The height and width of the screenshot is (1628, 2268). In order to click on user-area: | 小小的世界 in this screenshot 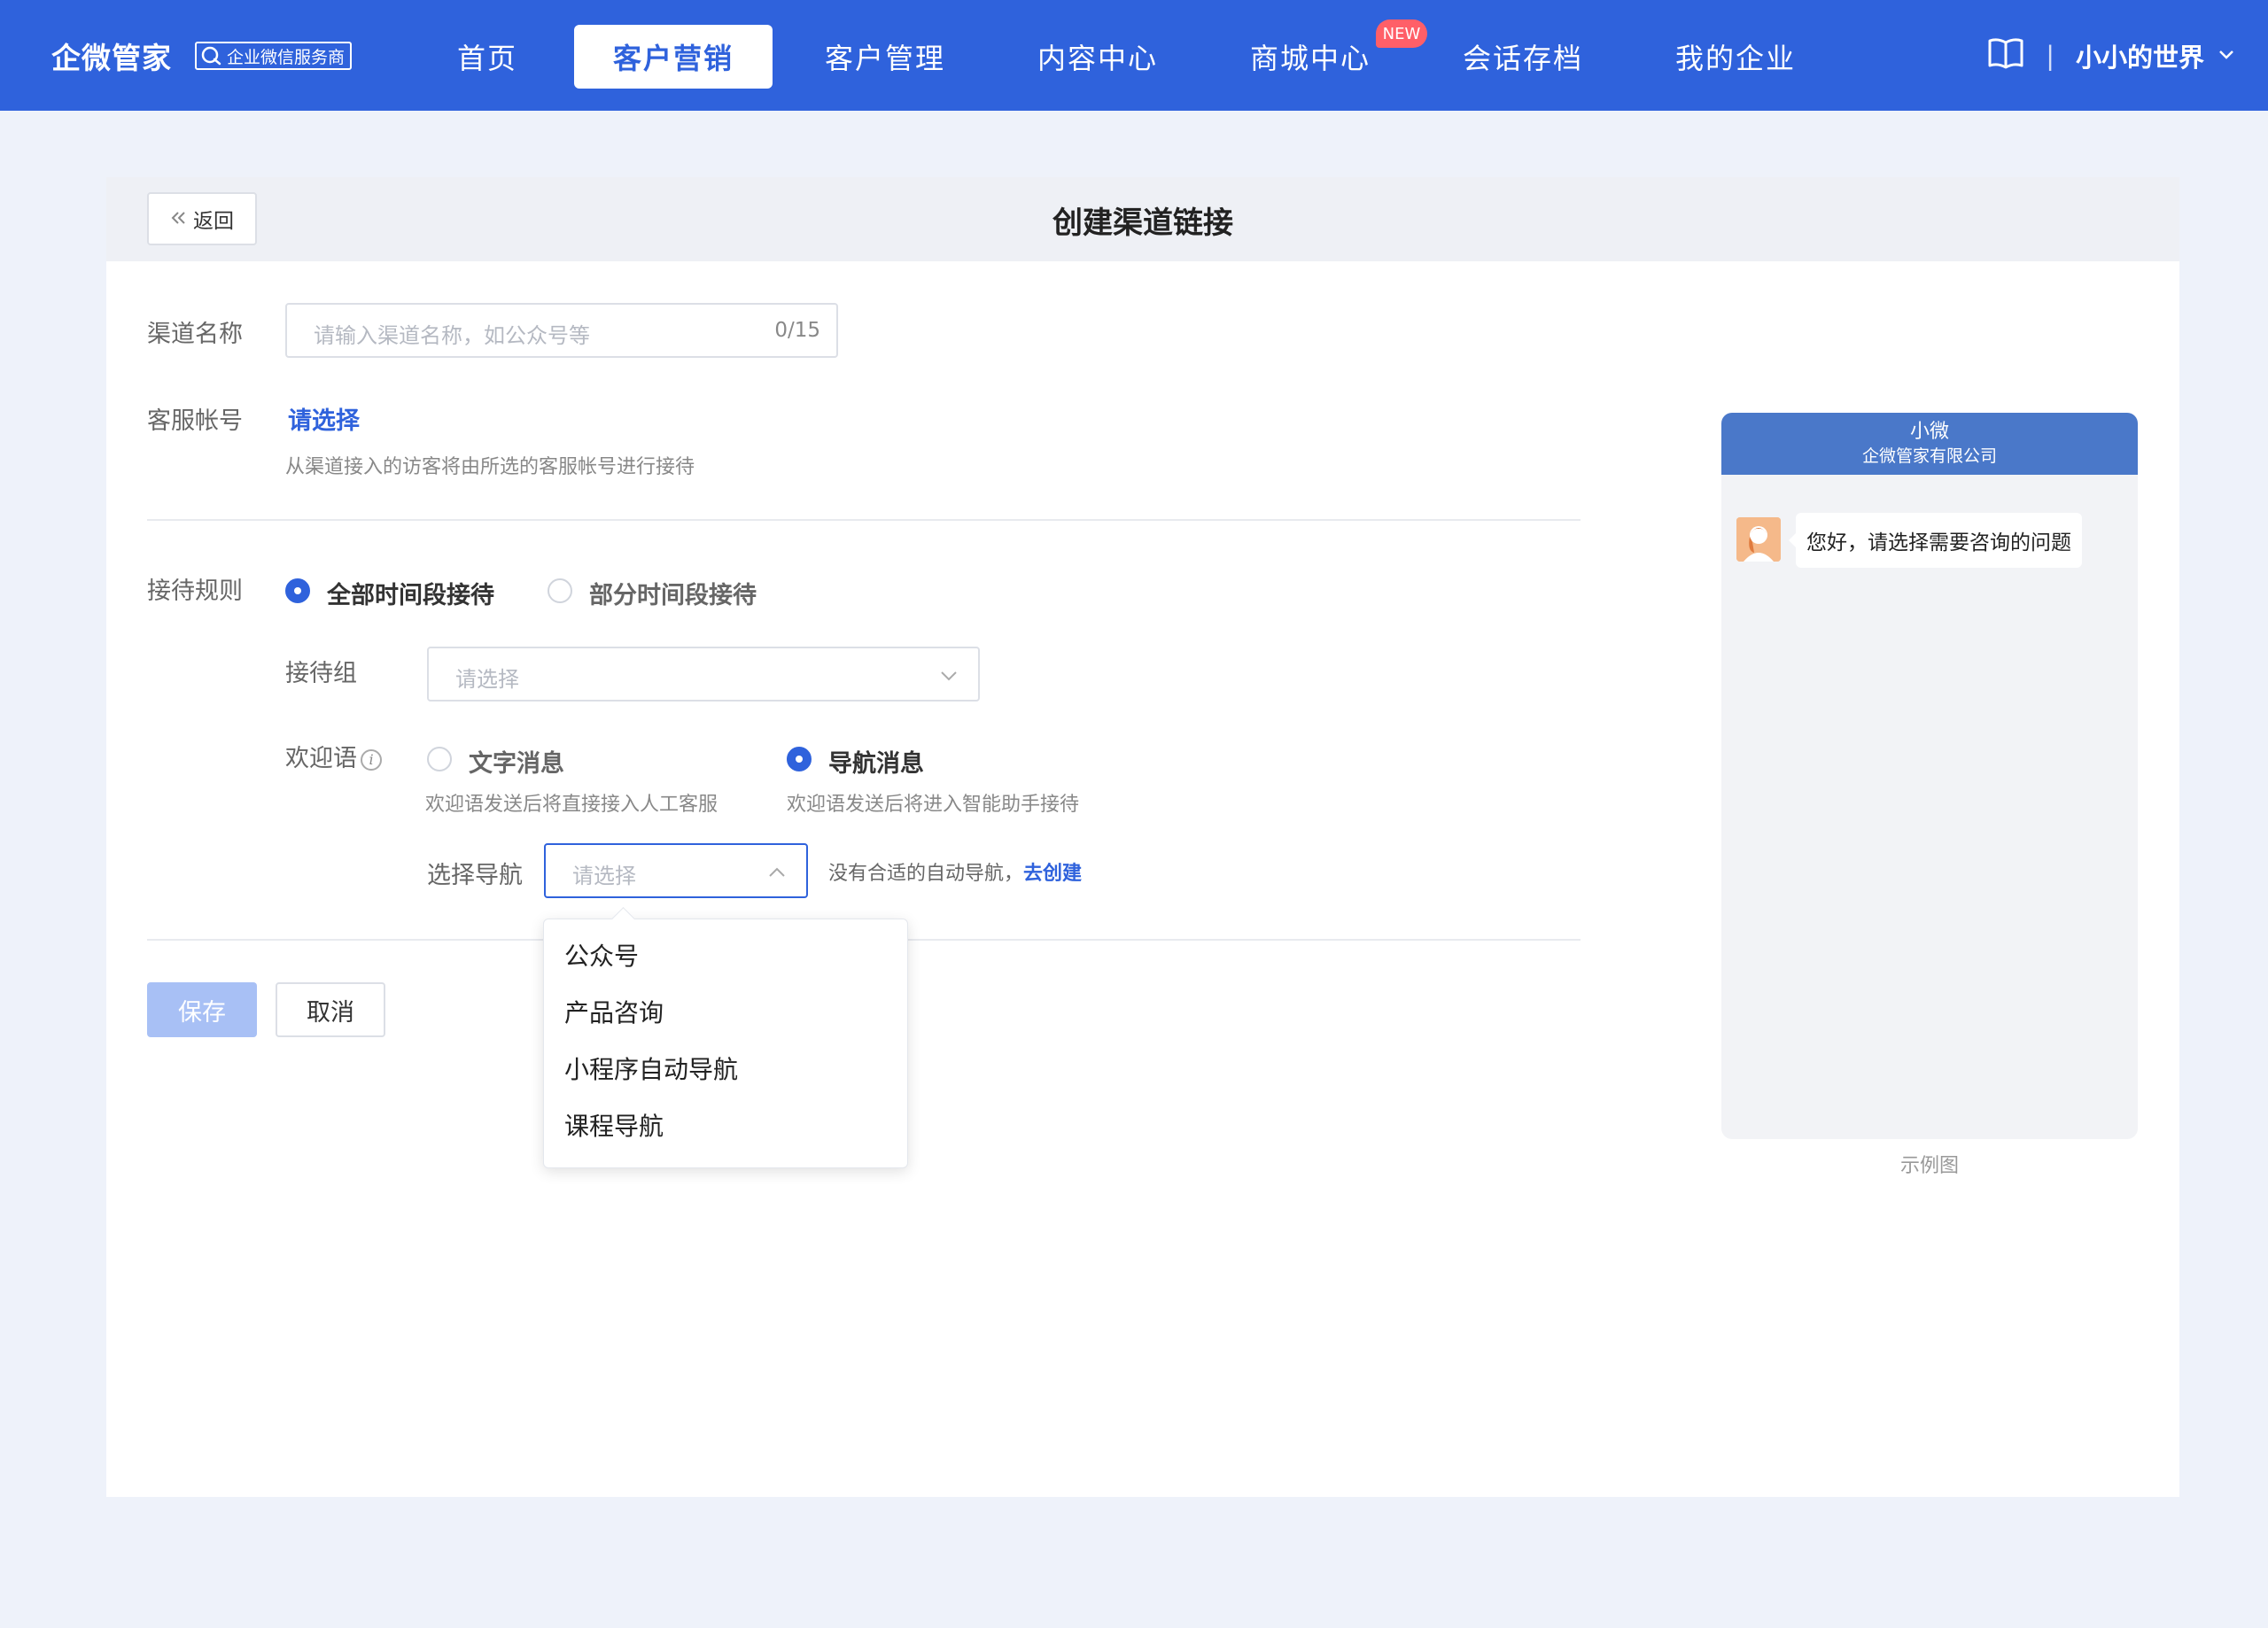, I will do `click(2111, 55)`.